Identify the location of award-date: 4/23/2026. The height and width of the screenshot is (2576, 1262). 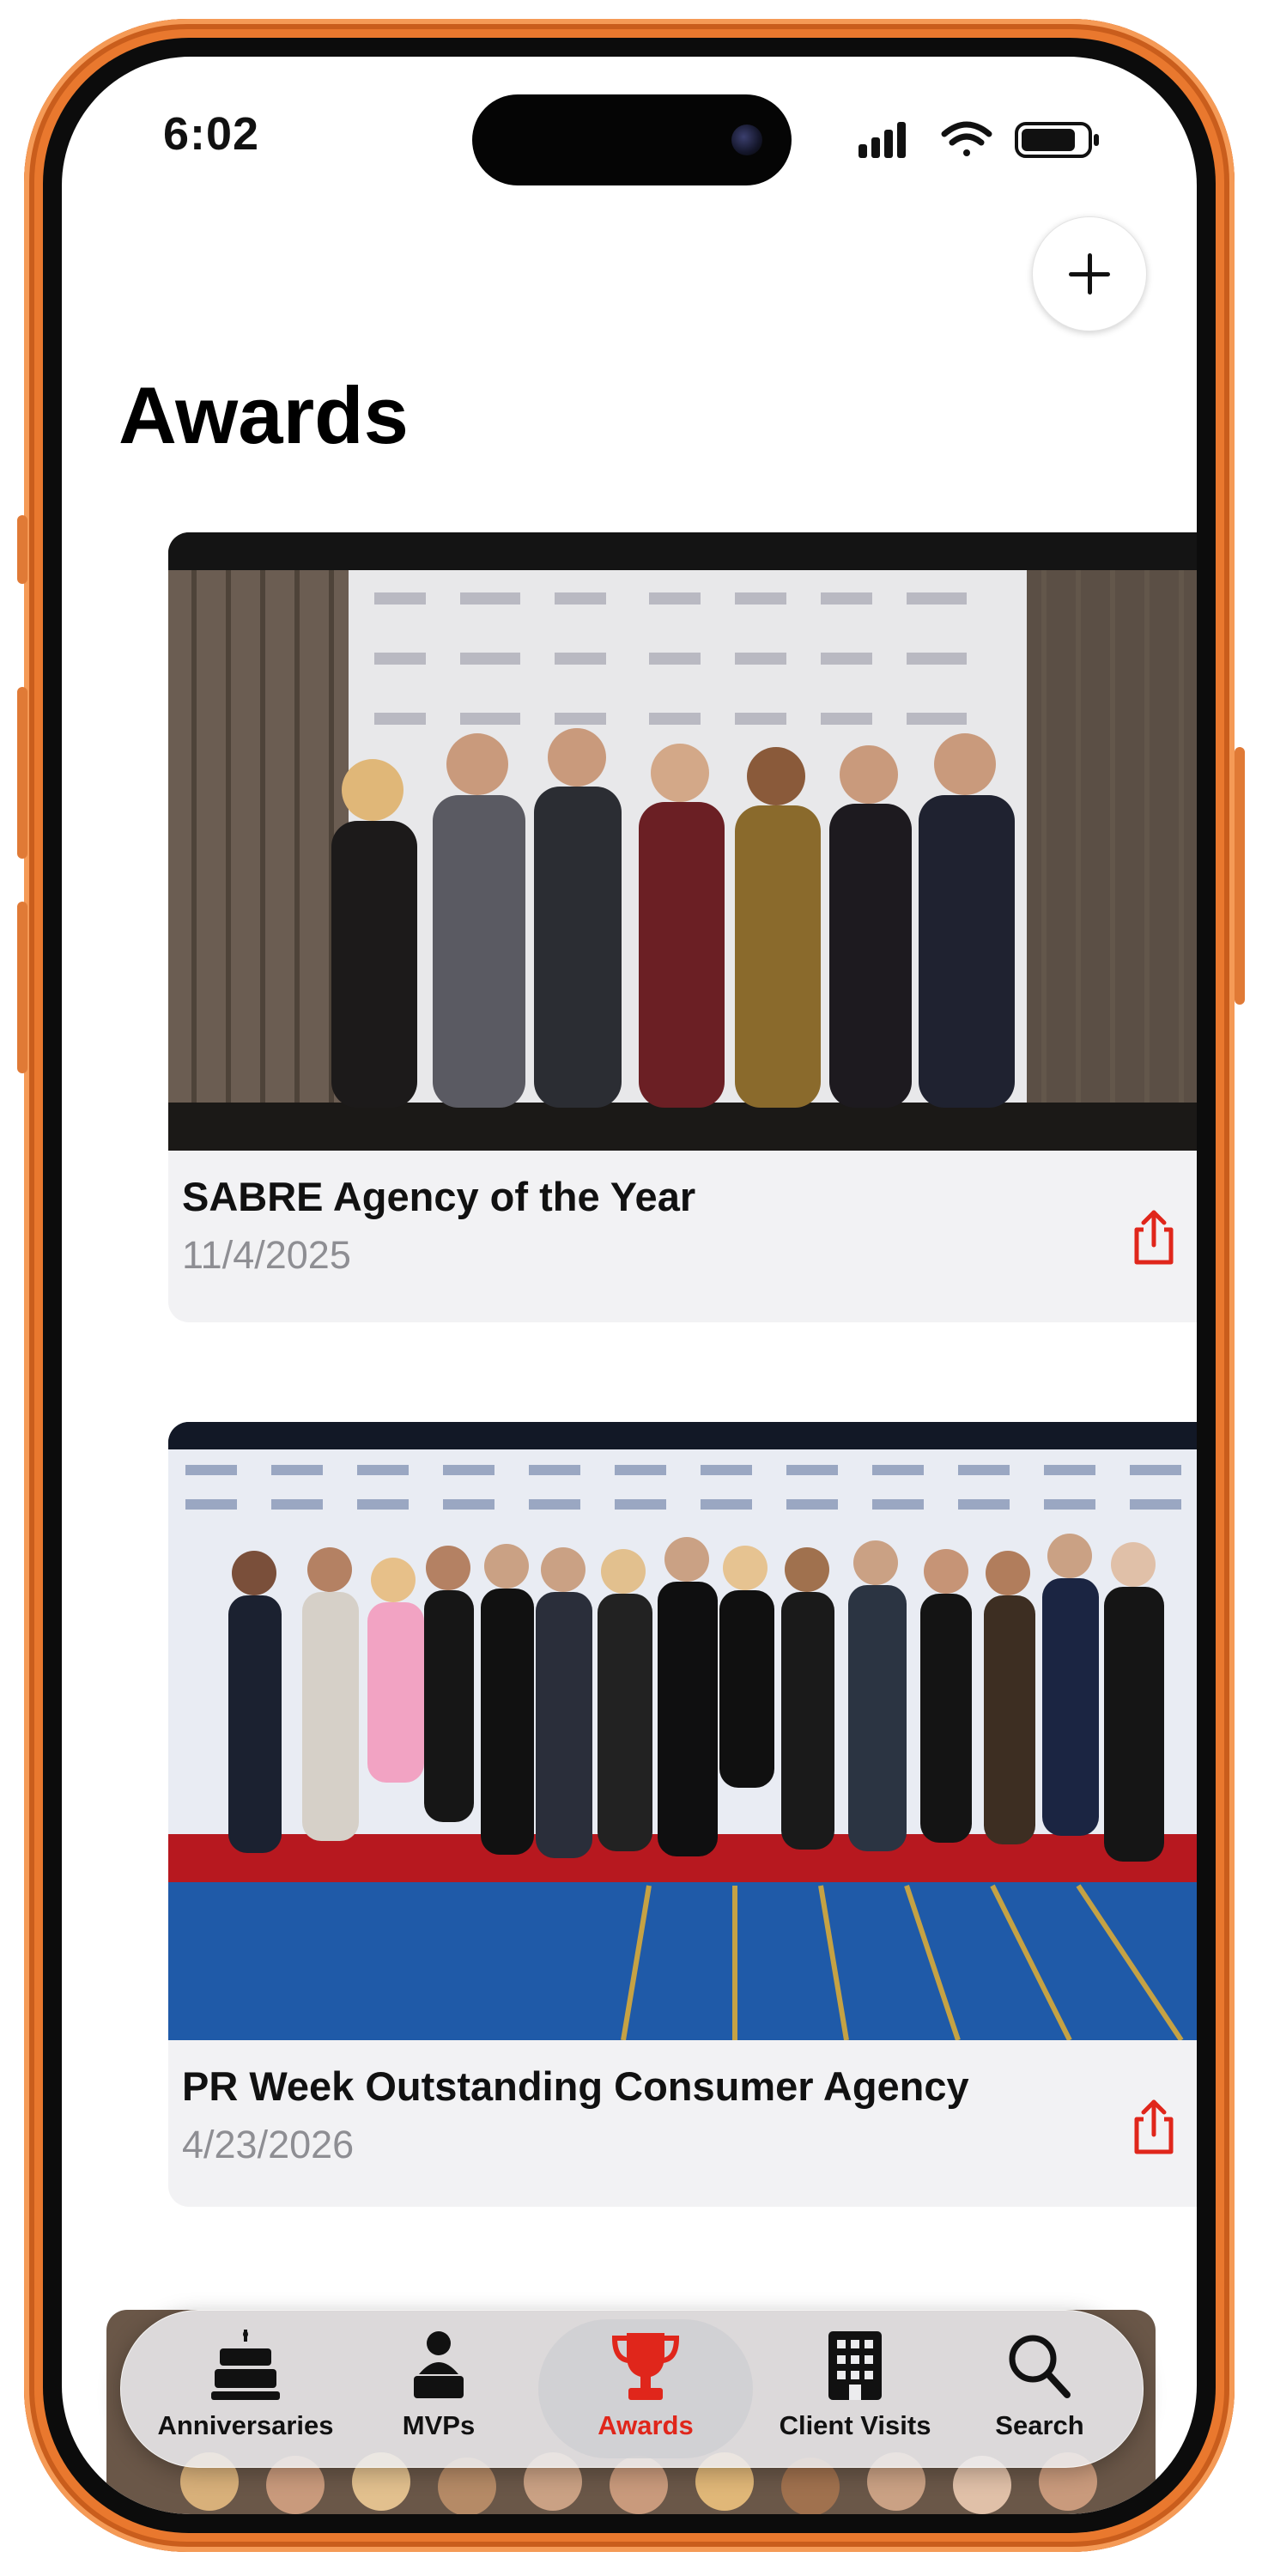
(268, 2144).